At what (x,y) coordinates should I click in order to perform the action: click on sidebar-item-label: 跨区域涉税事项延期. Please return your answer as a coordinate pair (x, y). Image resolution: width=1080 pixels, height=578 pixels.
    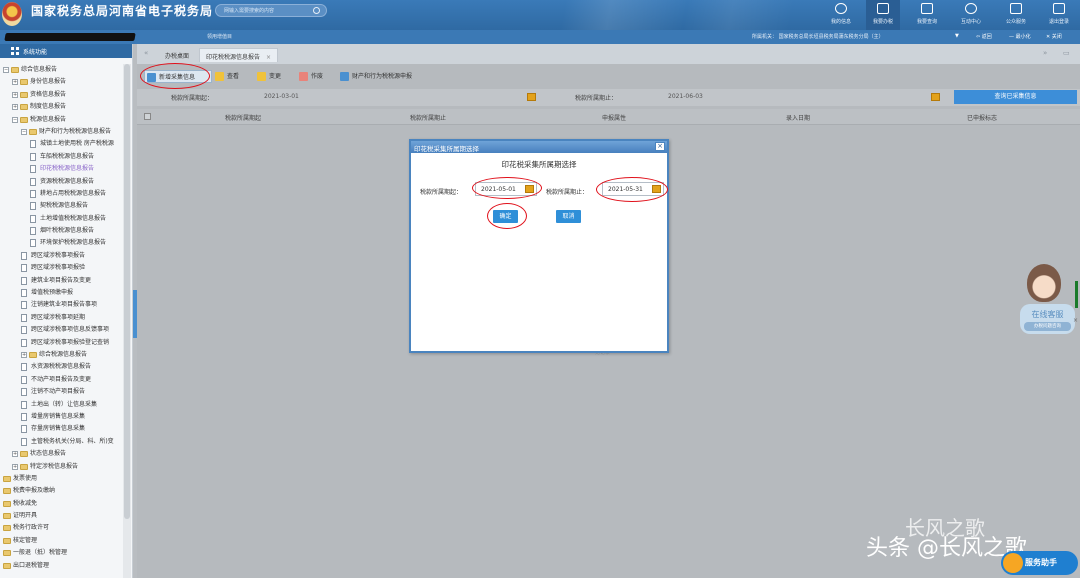
    Looking at the image, I should click on (58, 317).